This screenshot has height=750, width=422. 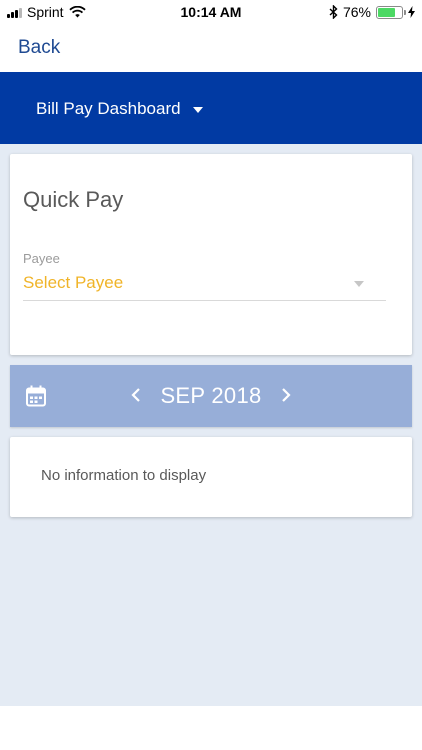 What do you see at coordinates (211, 477) in the screenshot?
I see `empty-state-card: No information to display` at bounding box center [211, 477].